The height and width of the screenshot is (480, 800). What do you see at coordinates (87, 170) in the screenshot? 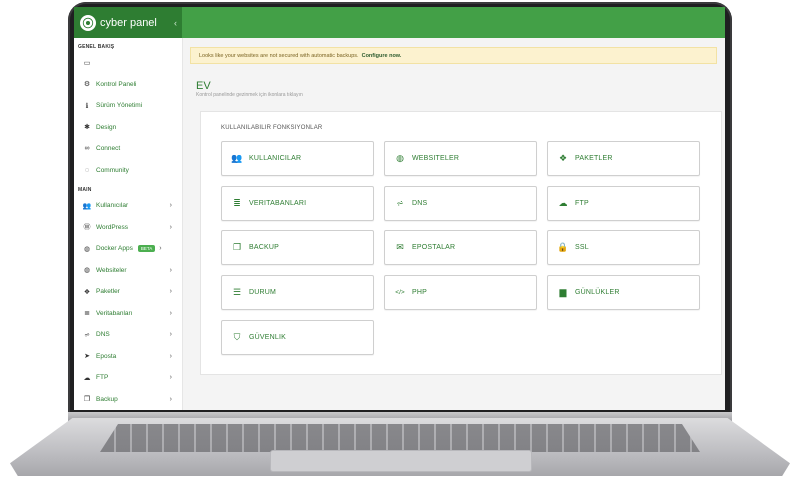
I see `chat-icon: ◌` at bounding box center [87, 170].